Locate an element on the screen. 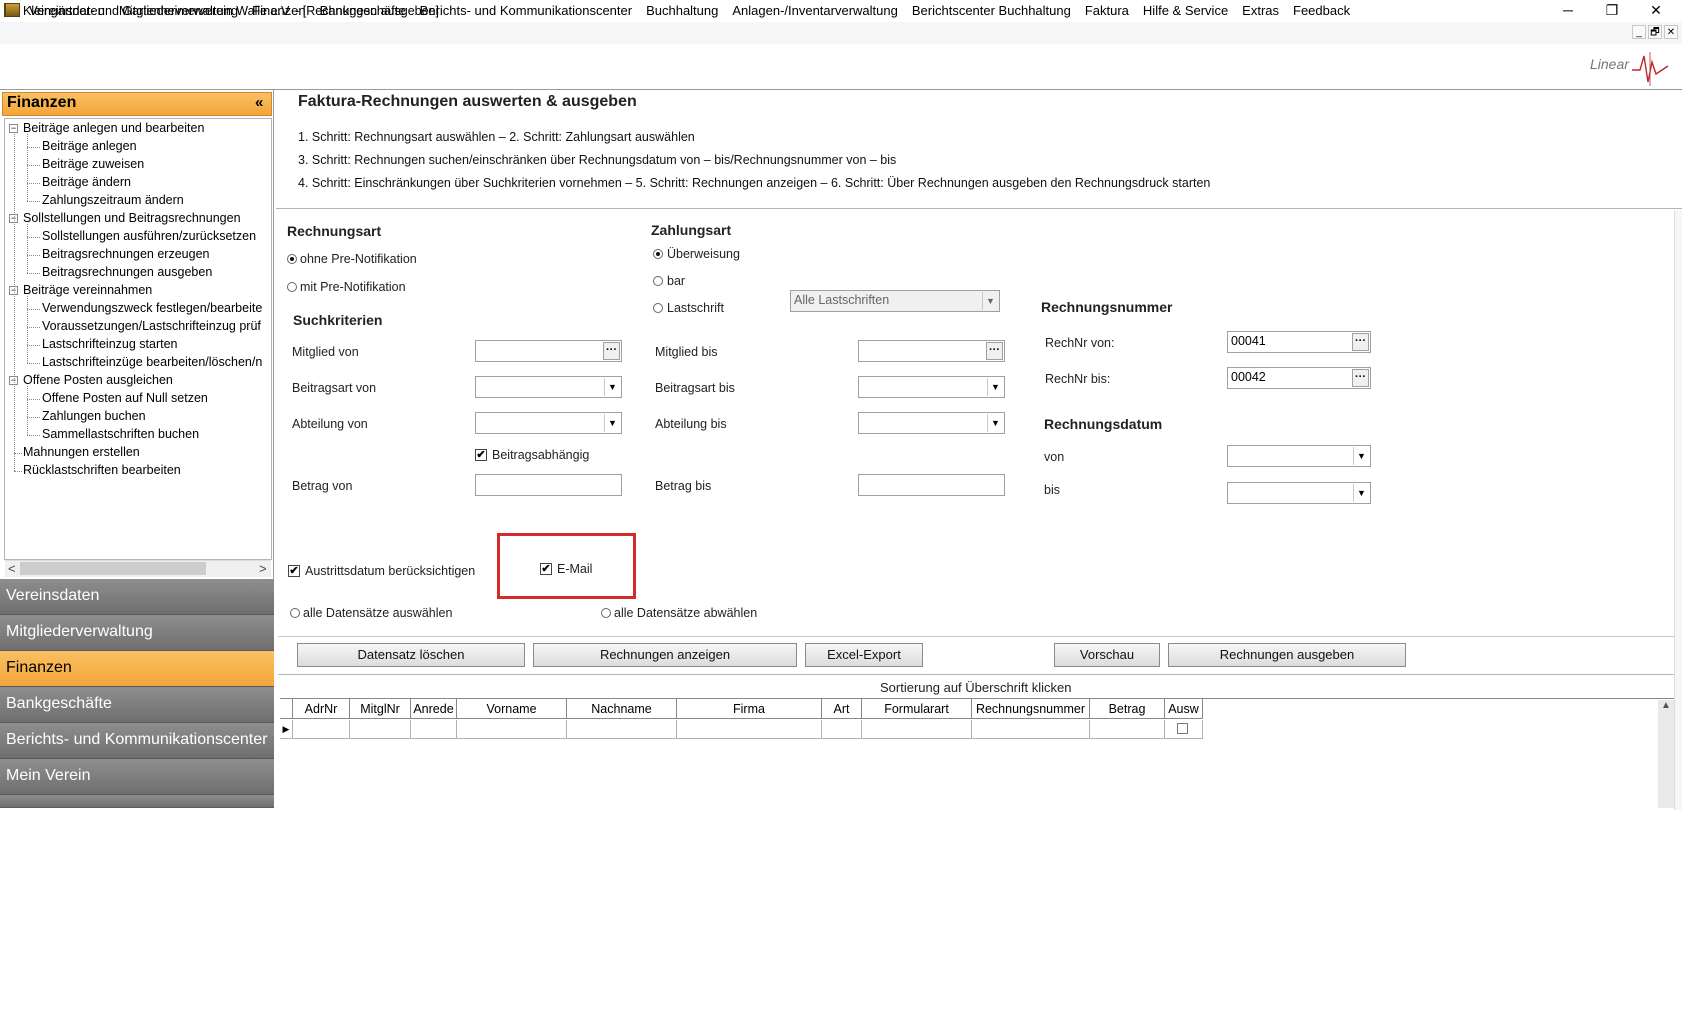 Image resolution: width=1682 pixels, height=1010 pixels. column-header-firma: Firma is located at coordinates (749, 709).